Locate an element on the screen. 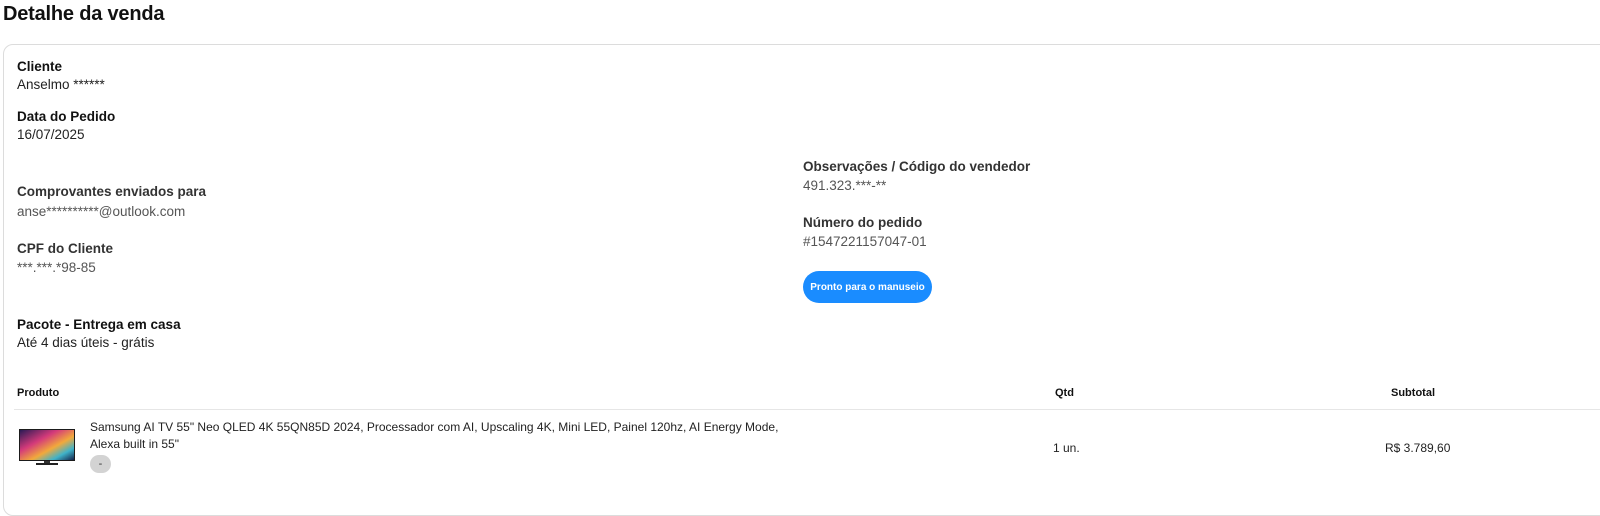  product-qty: 1 un. is located at coordinates (1066, 448).